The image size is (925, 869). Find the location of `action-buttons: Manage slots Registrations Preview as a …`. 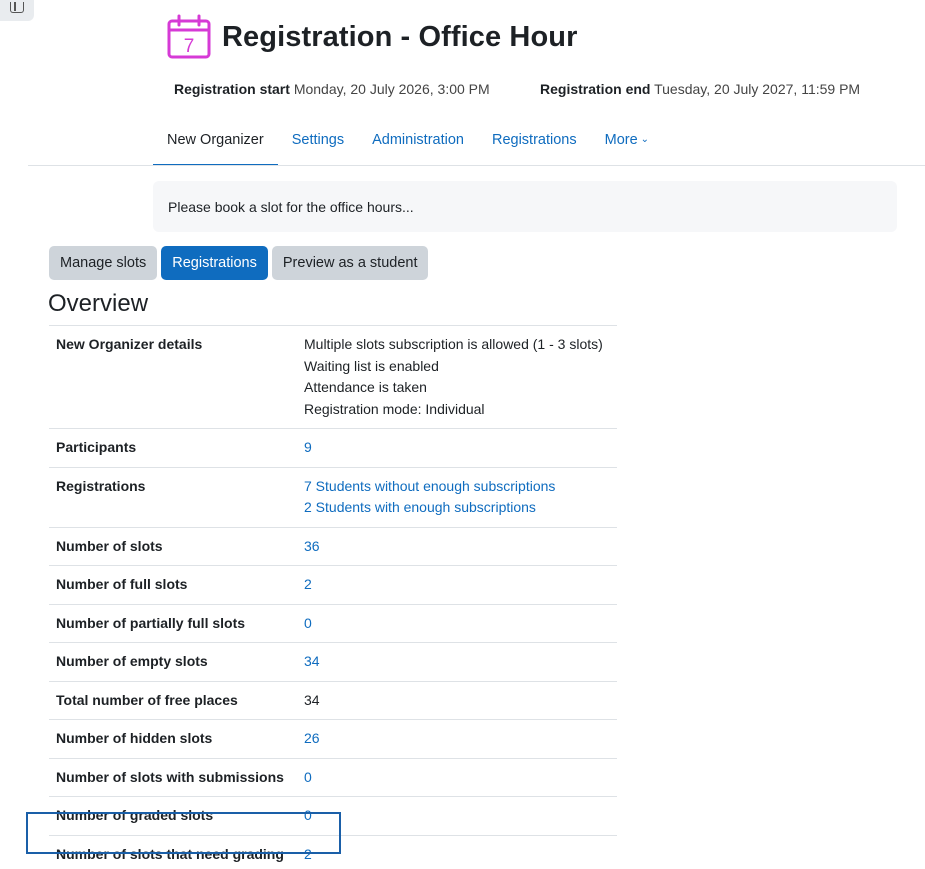

action-buttons: Manage slots Registrations Preview as a … is located at coordinates (239, 263).